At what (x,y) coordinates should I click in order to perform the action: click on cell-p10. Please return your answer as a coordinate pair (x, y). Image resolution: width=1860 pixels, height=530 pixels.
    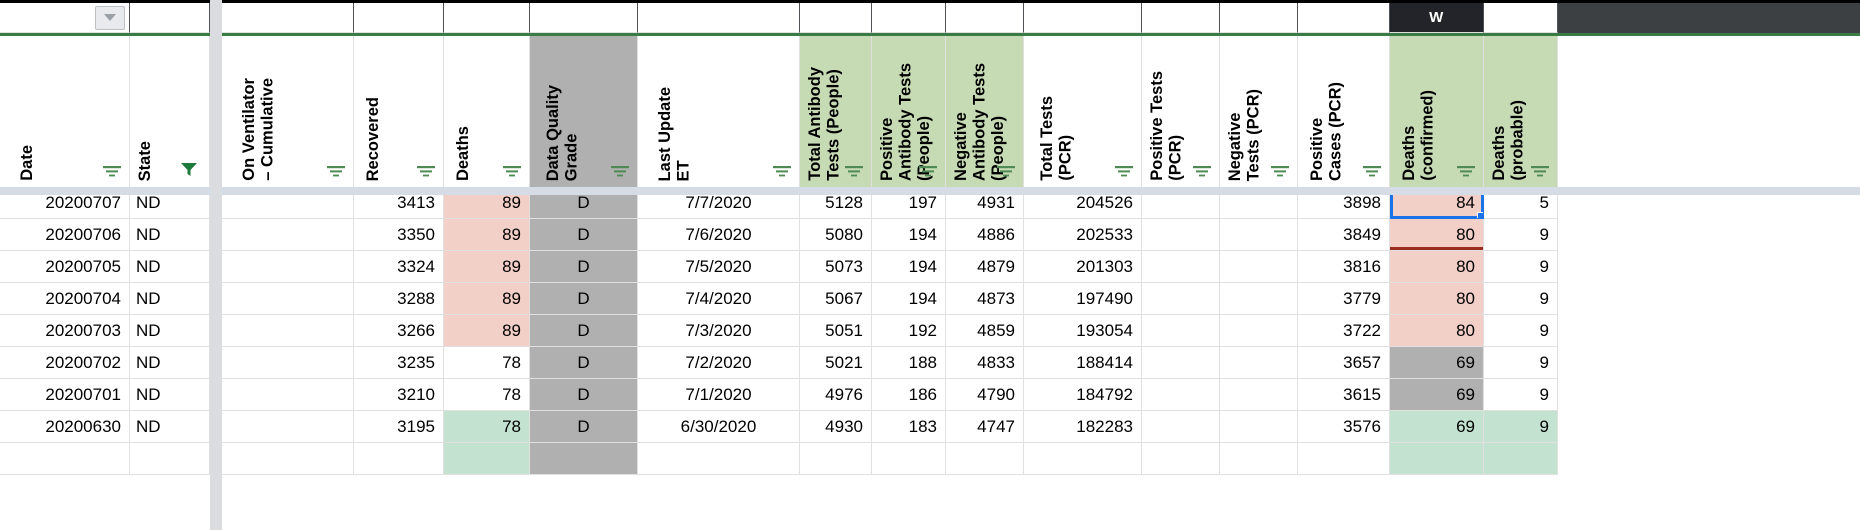
    Looking at the image, I should click on (836, 459).